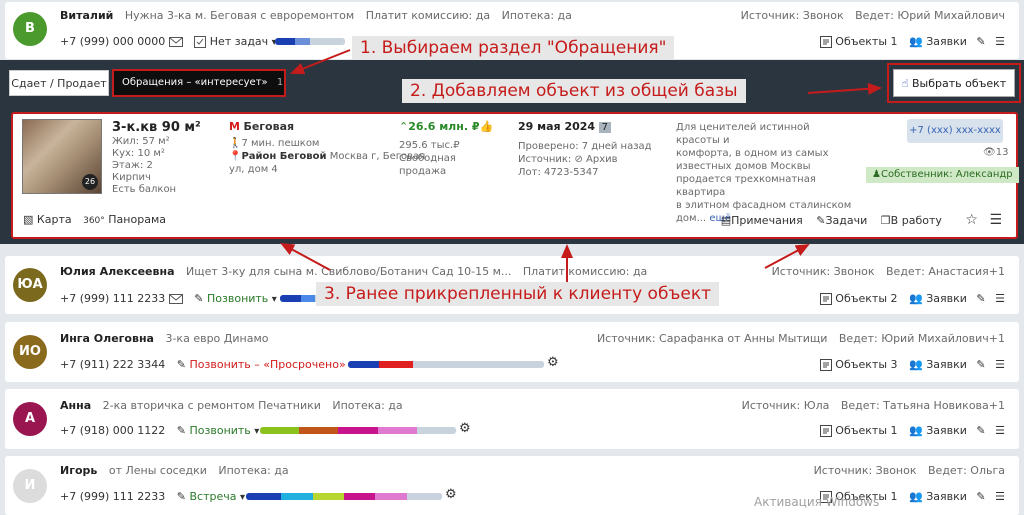 The height and width of the screenshot is (515, 1024). Describe the element at coordinates (574, 91) in the screenshot. I see `annotation-step-2: 2. Добавляем объект из общей базы` at that location.